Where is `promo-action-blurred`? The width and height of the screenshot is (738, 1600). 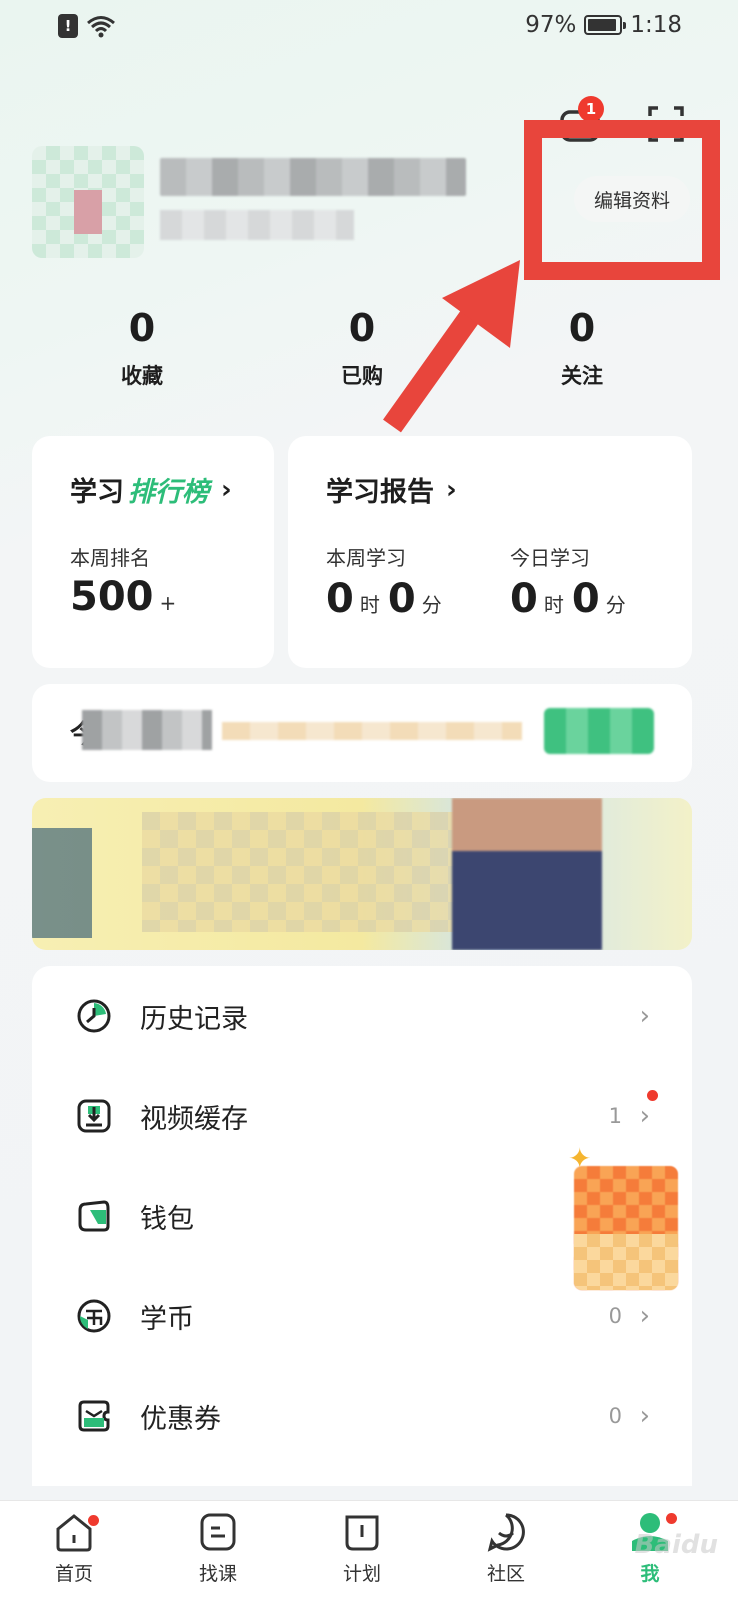
promo-action-blurred is located at coordinates (599, 731).